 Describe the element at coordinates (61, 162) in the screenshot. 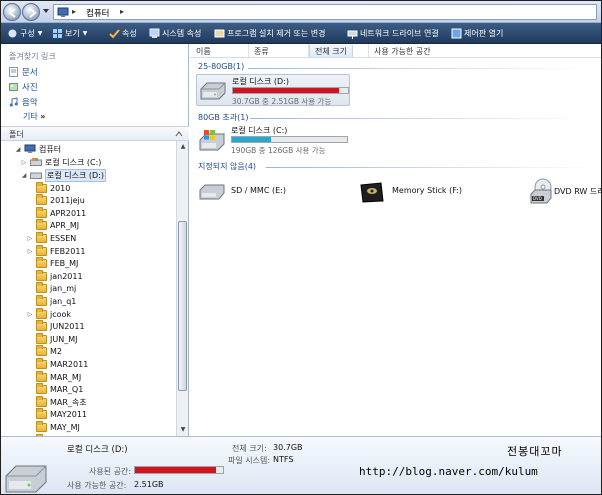

I see `tree-node-drive-c: ▷ 로컬 디스크 (C:)` at that location.